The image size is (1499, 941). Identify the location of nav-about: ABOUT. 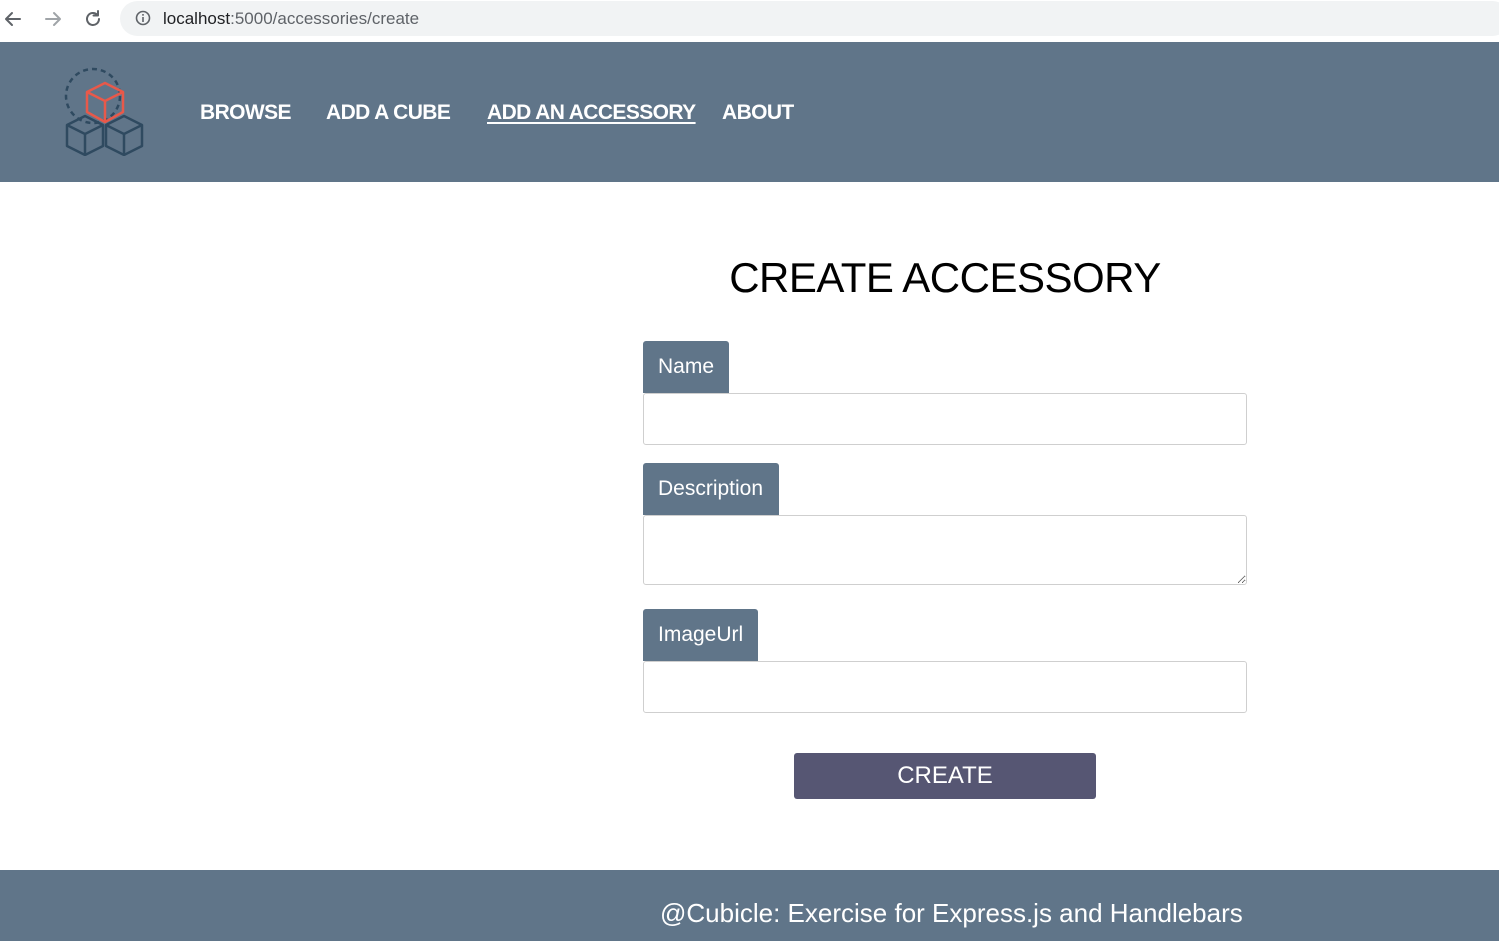
(758, 113).